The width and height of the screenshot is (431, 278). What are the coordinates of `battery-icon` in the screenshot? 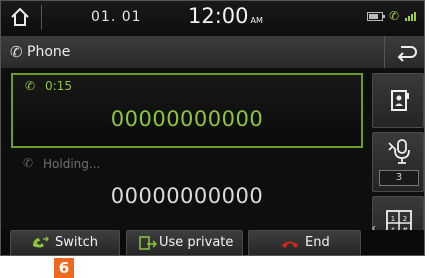 It's located at (375, 16).